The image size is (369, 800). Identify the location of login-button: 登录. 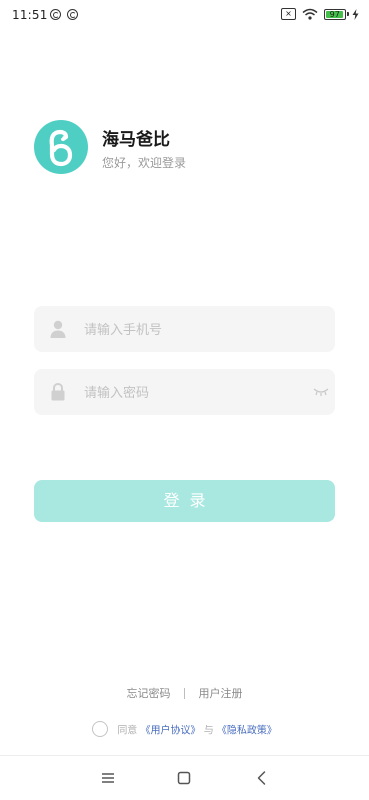
(184, 501).